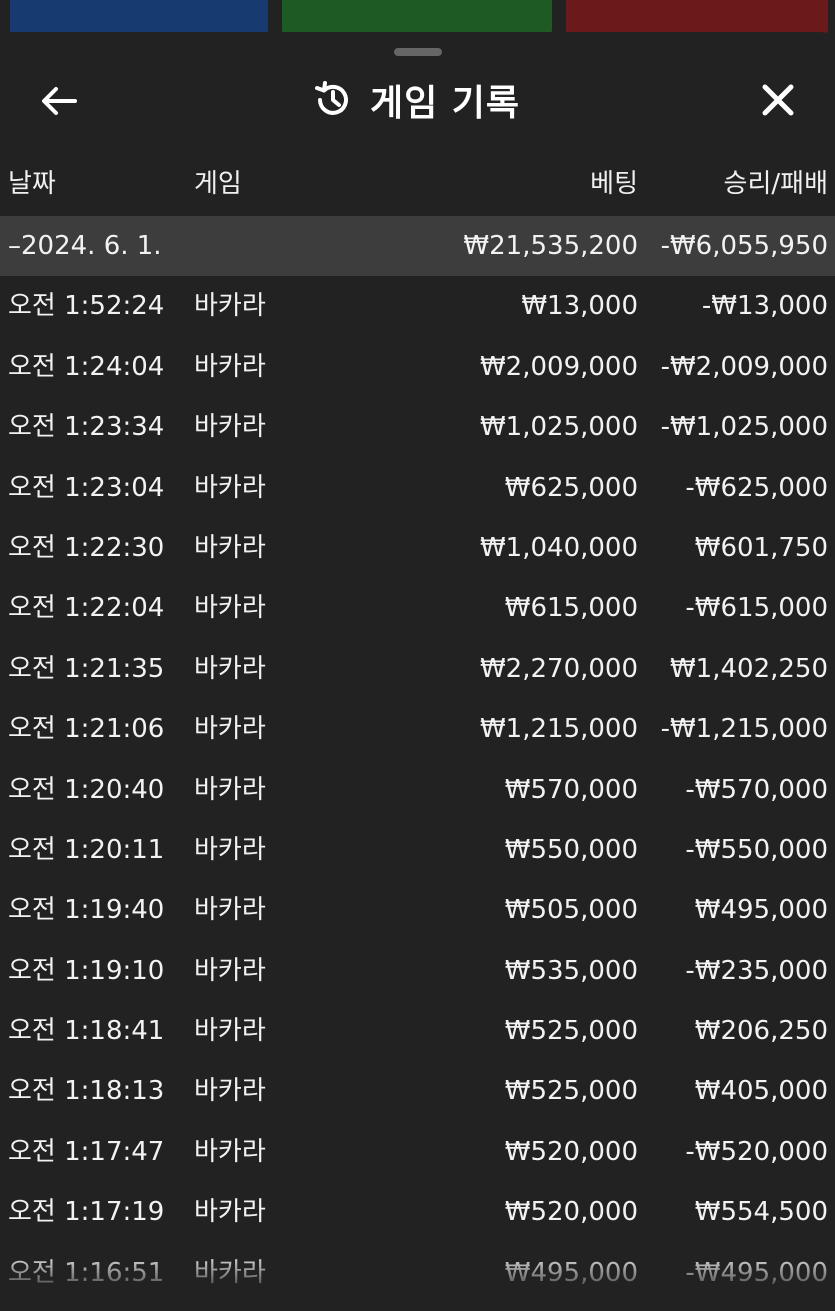 The width and height of the screenshot is (835, 1311). What do you see at coordinates (139, 17) in the screenshot?
I see `background-player-tab` at bounding box center [139, 17].